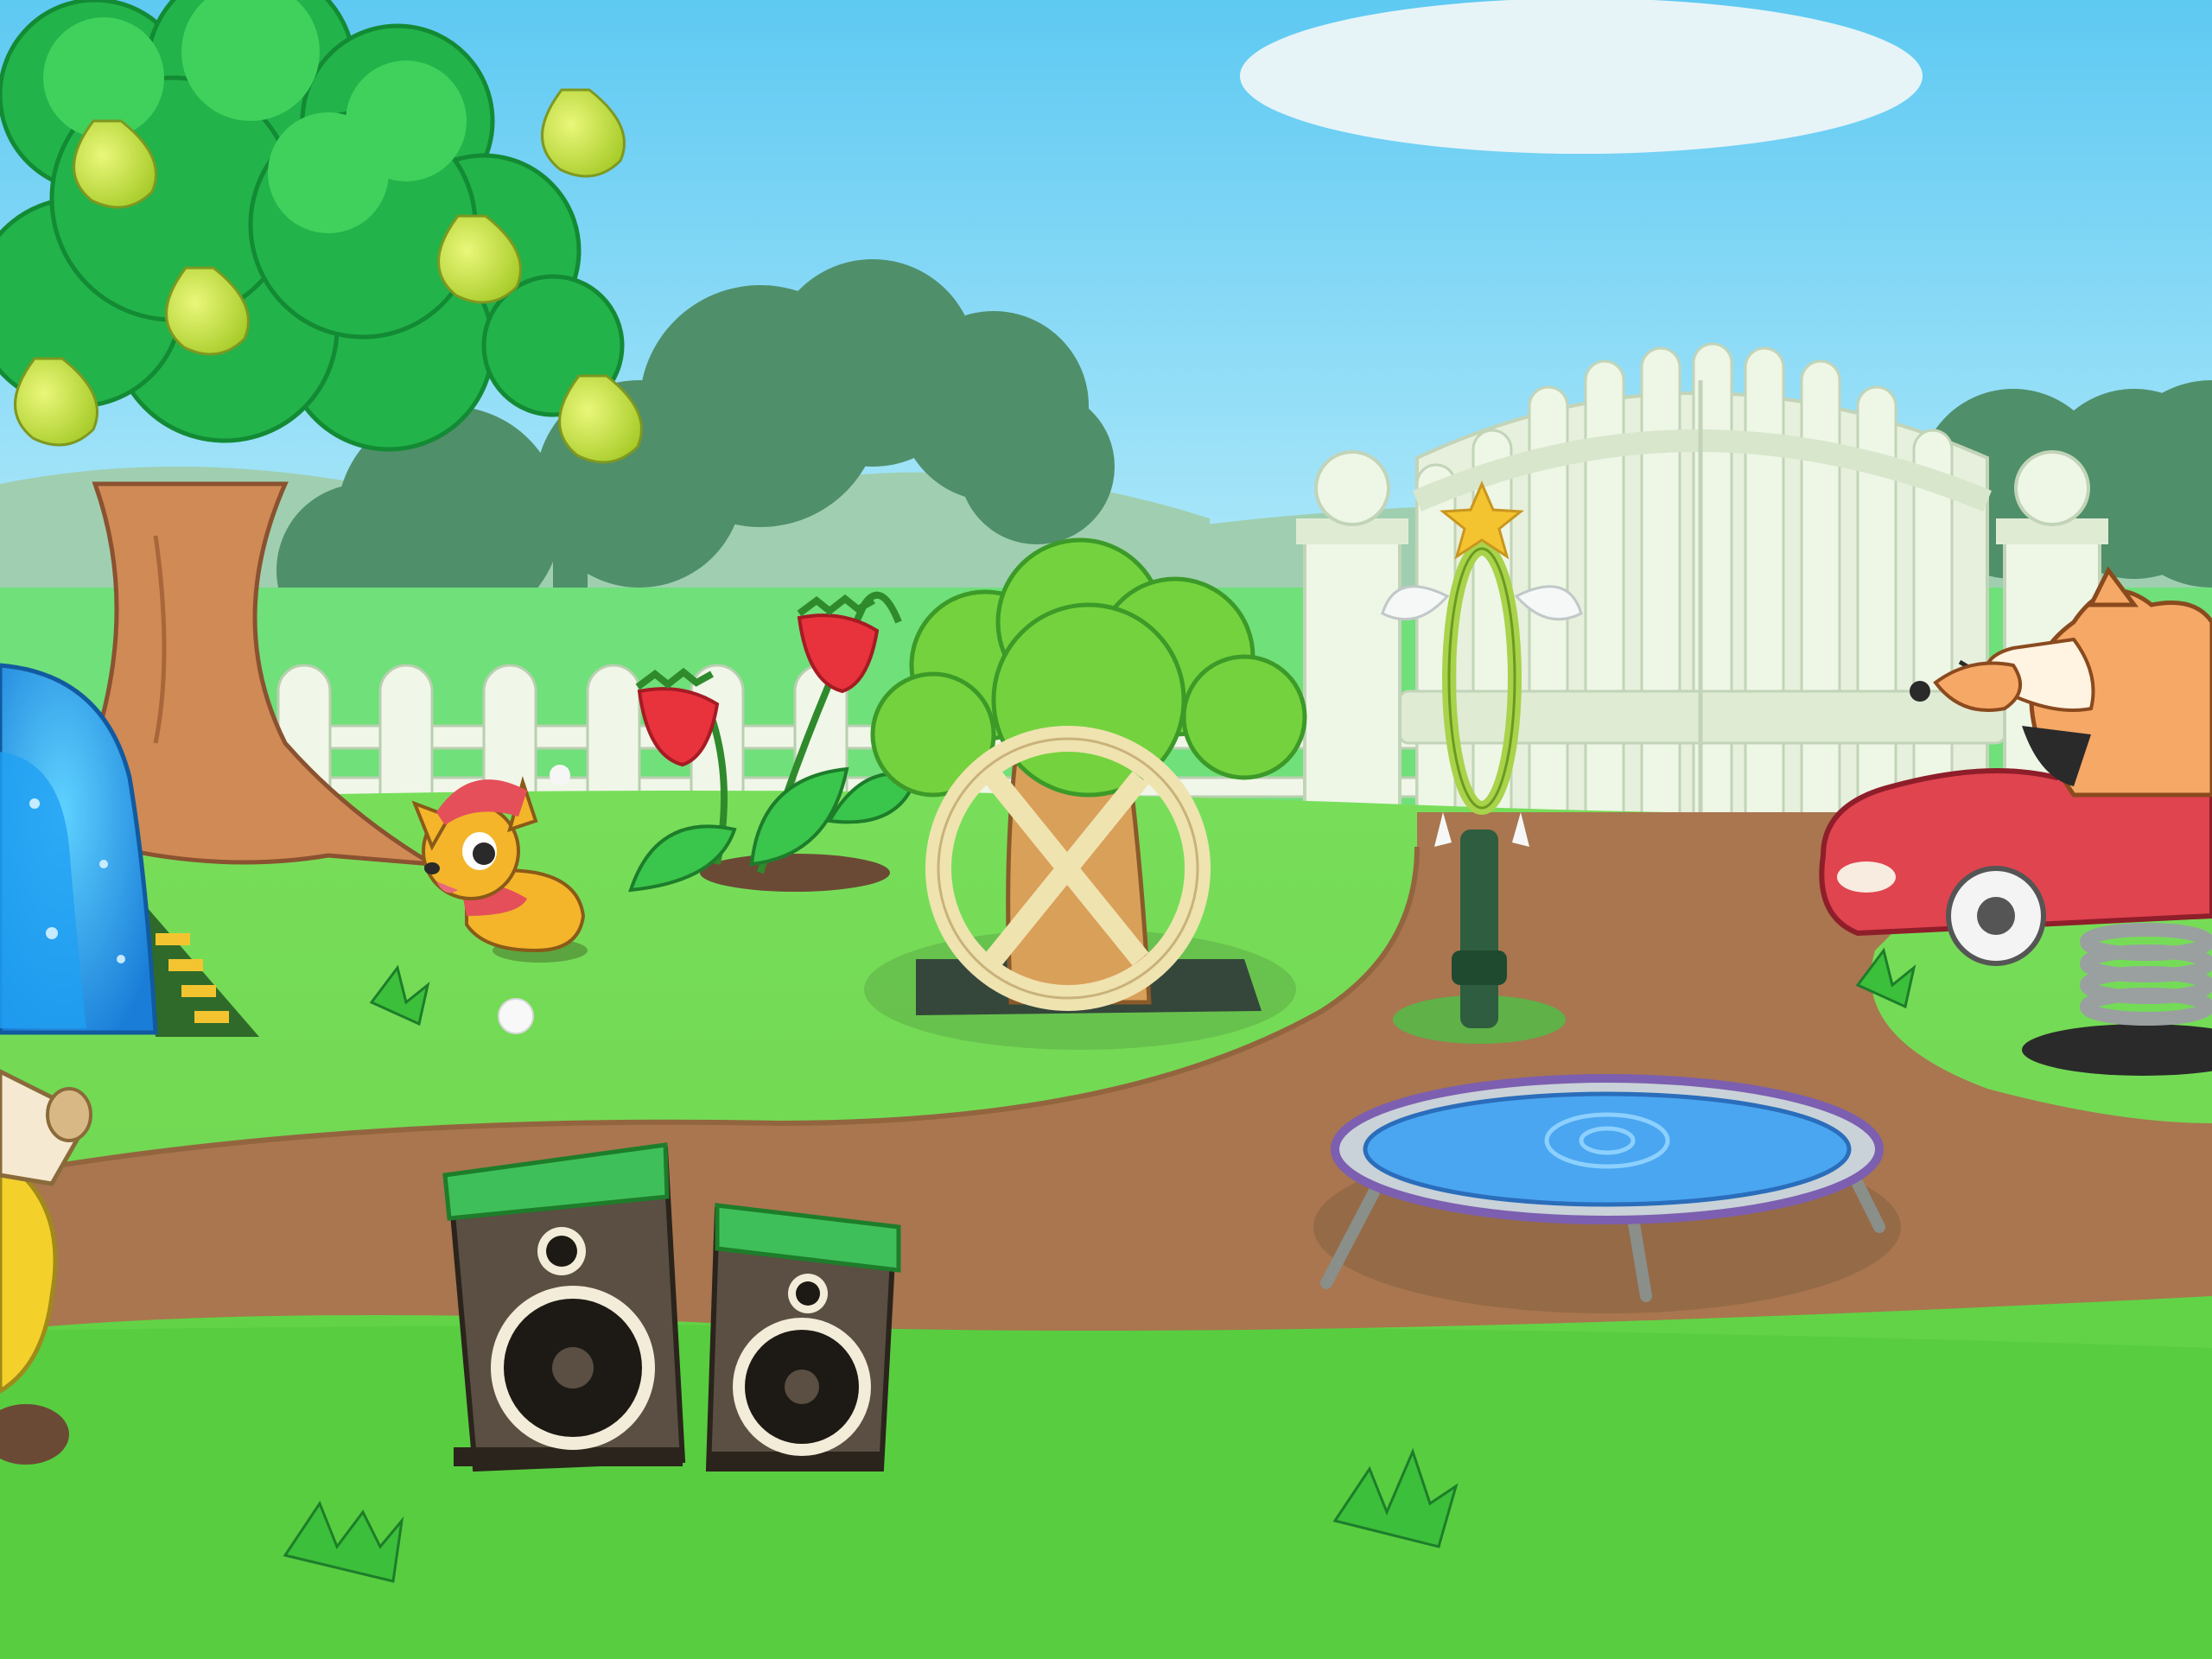 This screenshot has height=1659, width=2212. What do you see at coordinates (516, 1016) in the screenshot?
I see `ball-icon` at bounding box center [516, 1016].